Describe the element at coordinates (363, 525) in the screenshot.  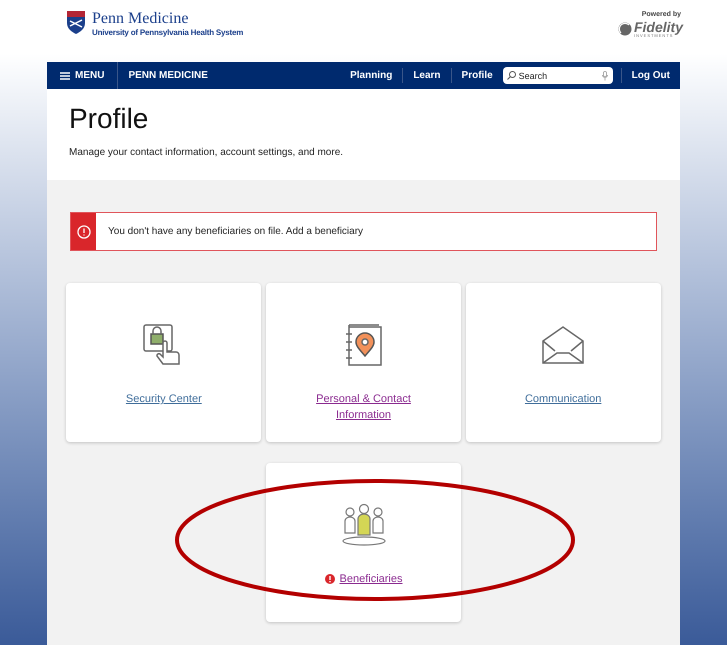
I see `people-group-icon` at that location.